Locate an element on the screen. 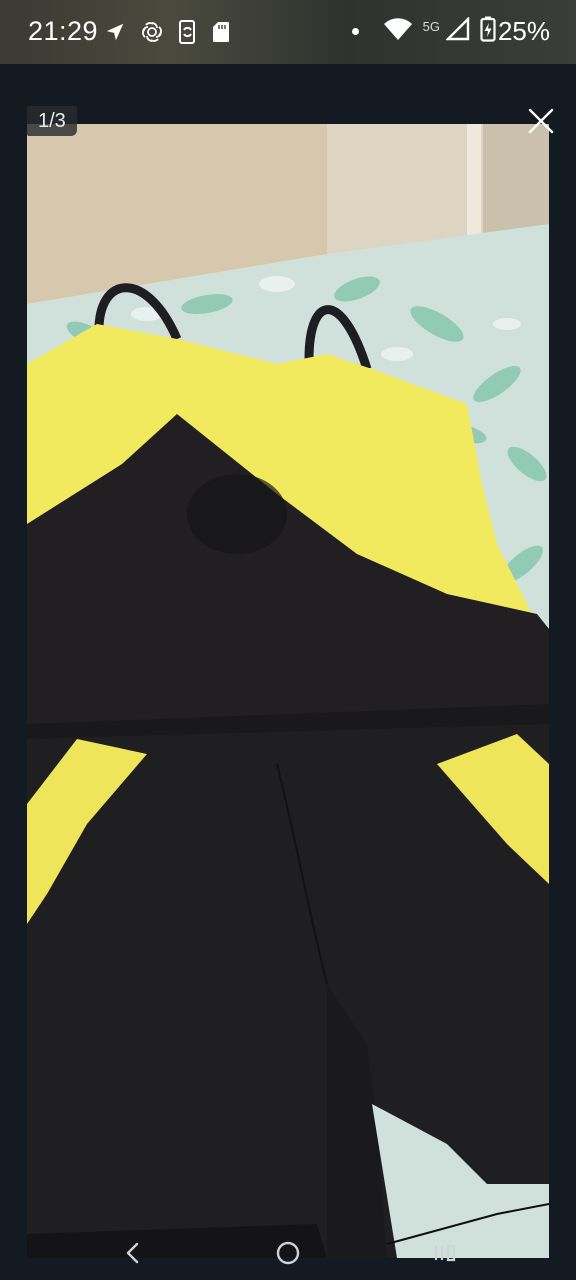  back-icon is located at coordinates (133, 1253).